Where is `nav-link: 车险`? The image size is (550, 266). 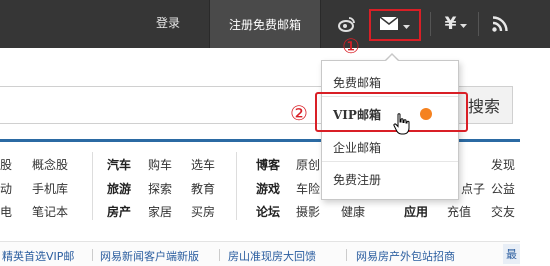
nav-link: 车险 is located at coordinates (308, 188).